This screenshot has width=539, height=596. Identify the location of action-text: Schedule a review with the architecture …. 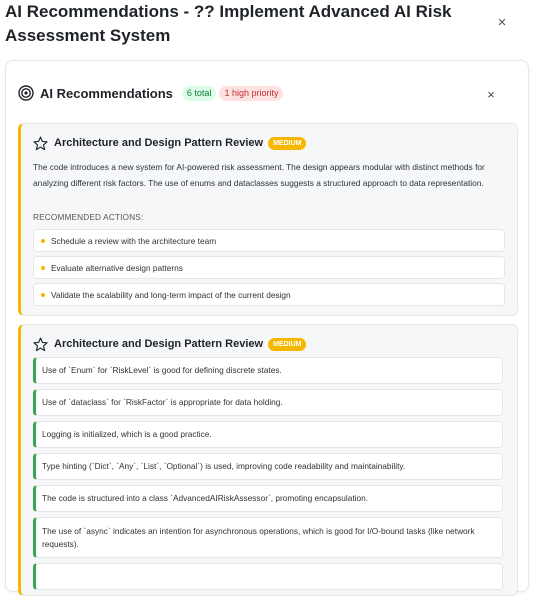
(134, 240).